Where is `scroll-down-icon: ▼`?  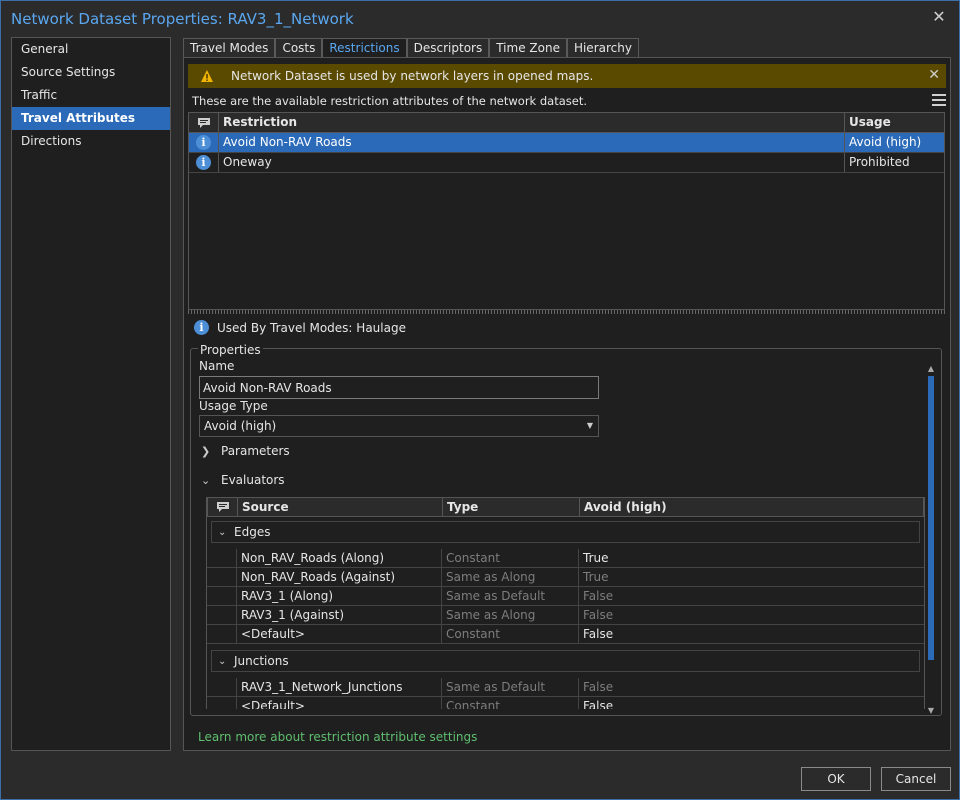
scroll-down-icon: ▼ is located at coordinates (931, 711).